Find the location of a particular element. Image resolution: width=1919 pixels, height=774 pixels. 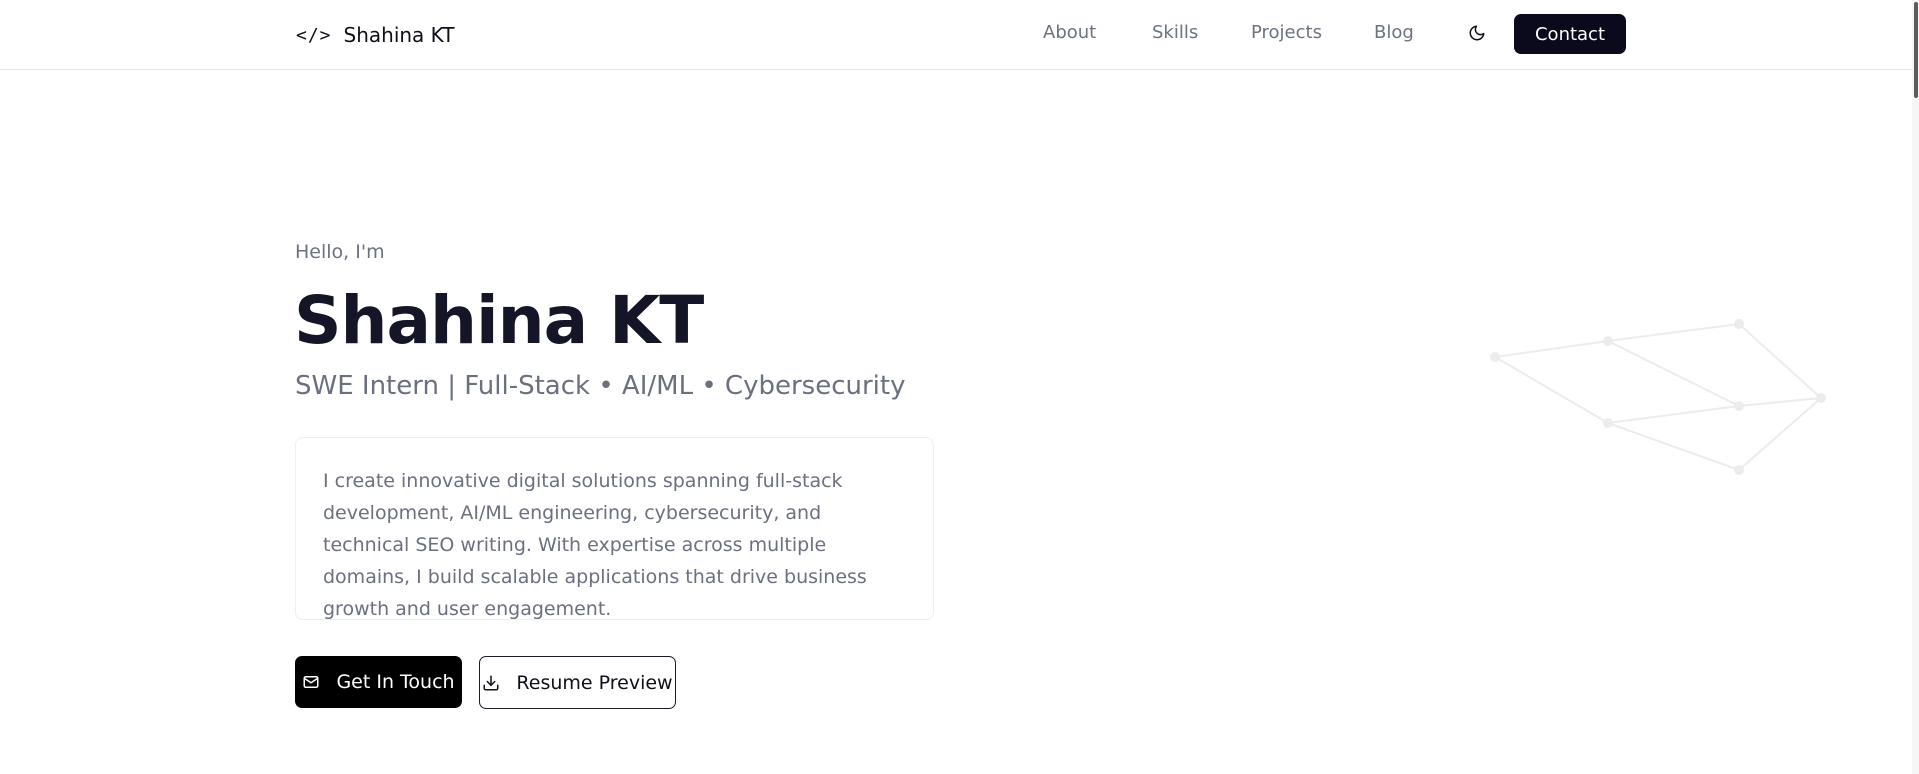

resume-preview-button: Resume Preview is located at coordinates (577, 682).